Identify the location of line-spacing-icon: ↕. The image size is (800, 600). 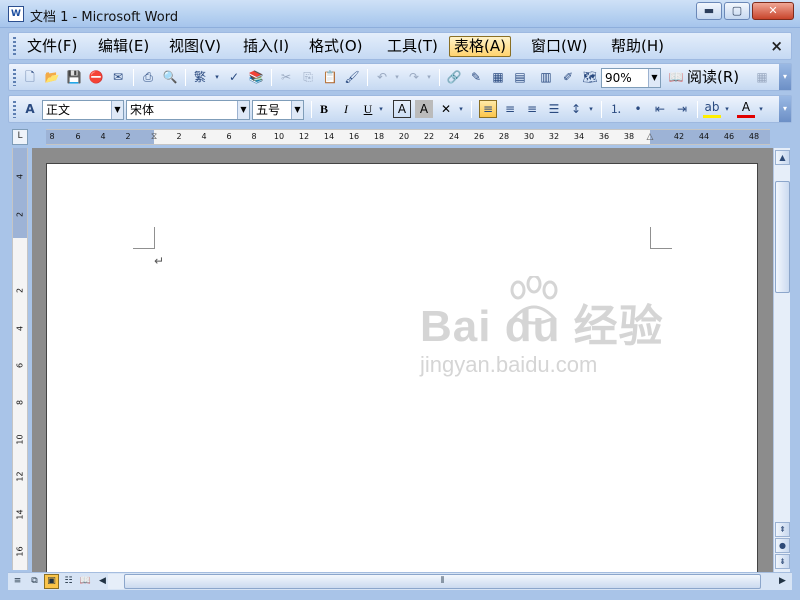
(576, 109).